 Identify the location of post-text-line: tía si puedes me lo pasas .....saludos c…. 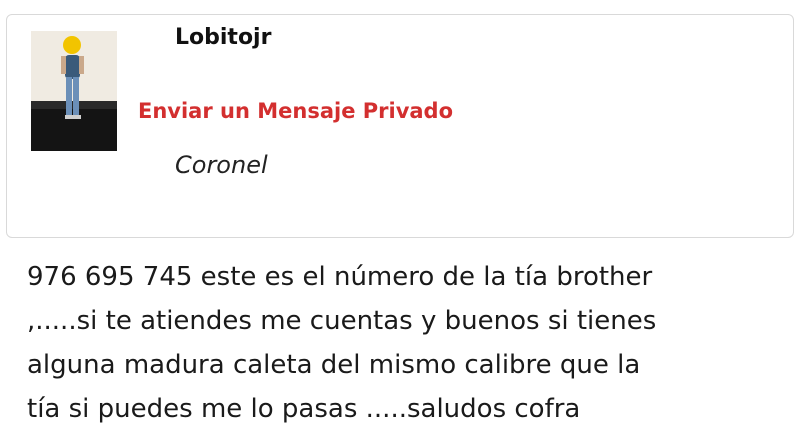
(304, 409).